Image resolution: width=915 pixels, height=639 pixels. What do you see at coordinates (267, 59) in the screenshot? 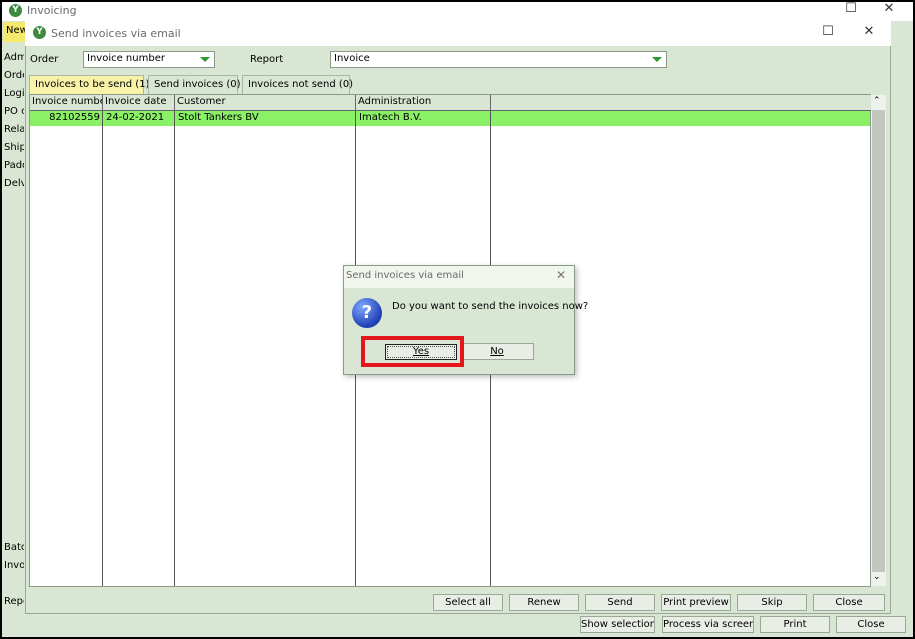
I see `report-label: Report` at bounding box center [267, 59].